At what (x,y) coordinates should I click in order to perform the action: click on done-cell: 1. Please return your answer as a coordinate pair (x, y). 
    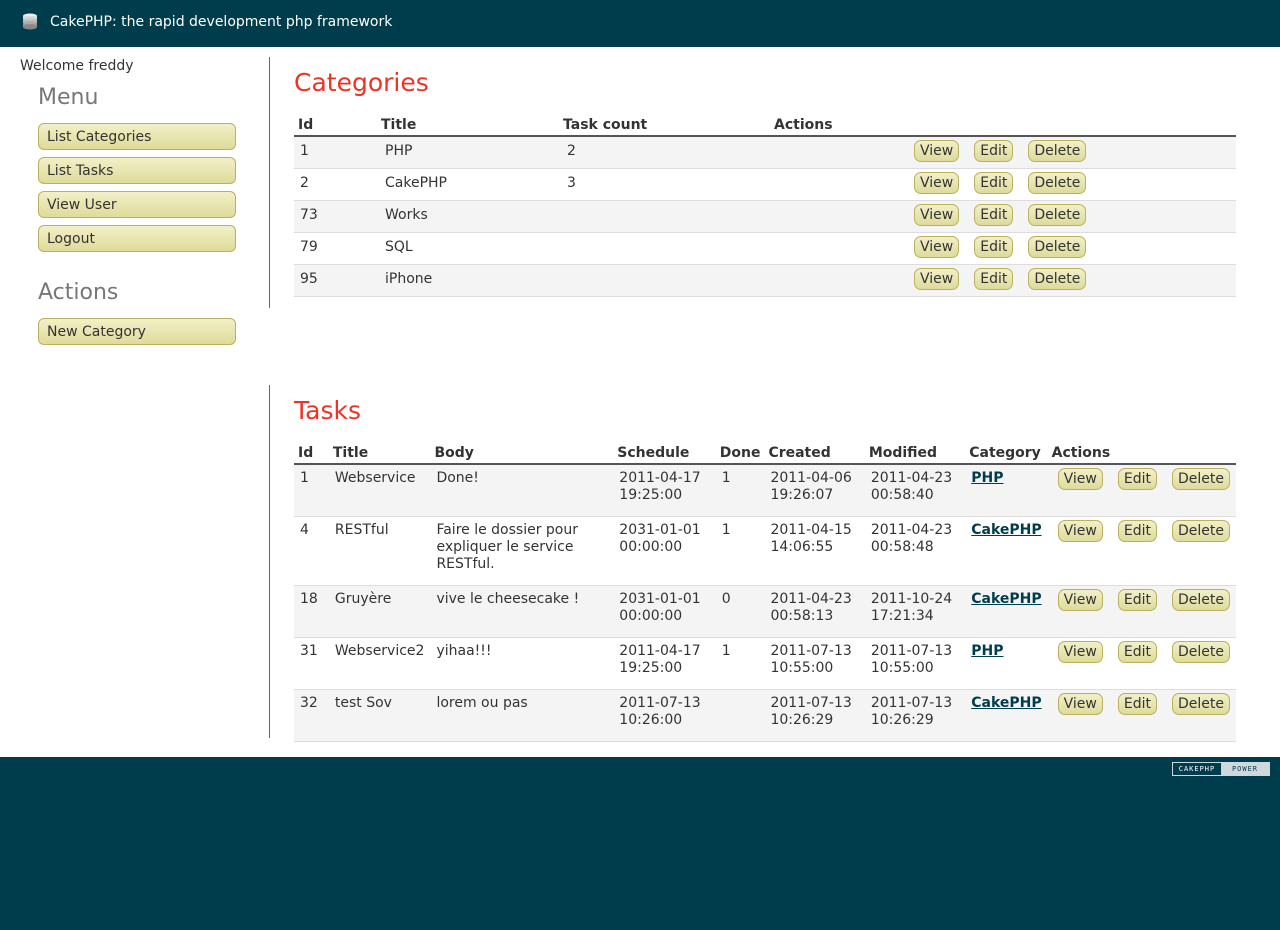
    Looking at the image, I should click on (740, 490).